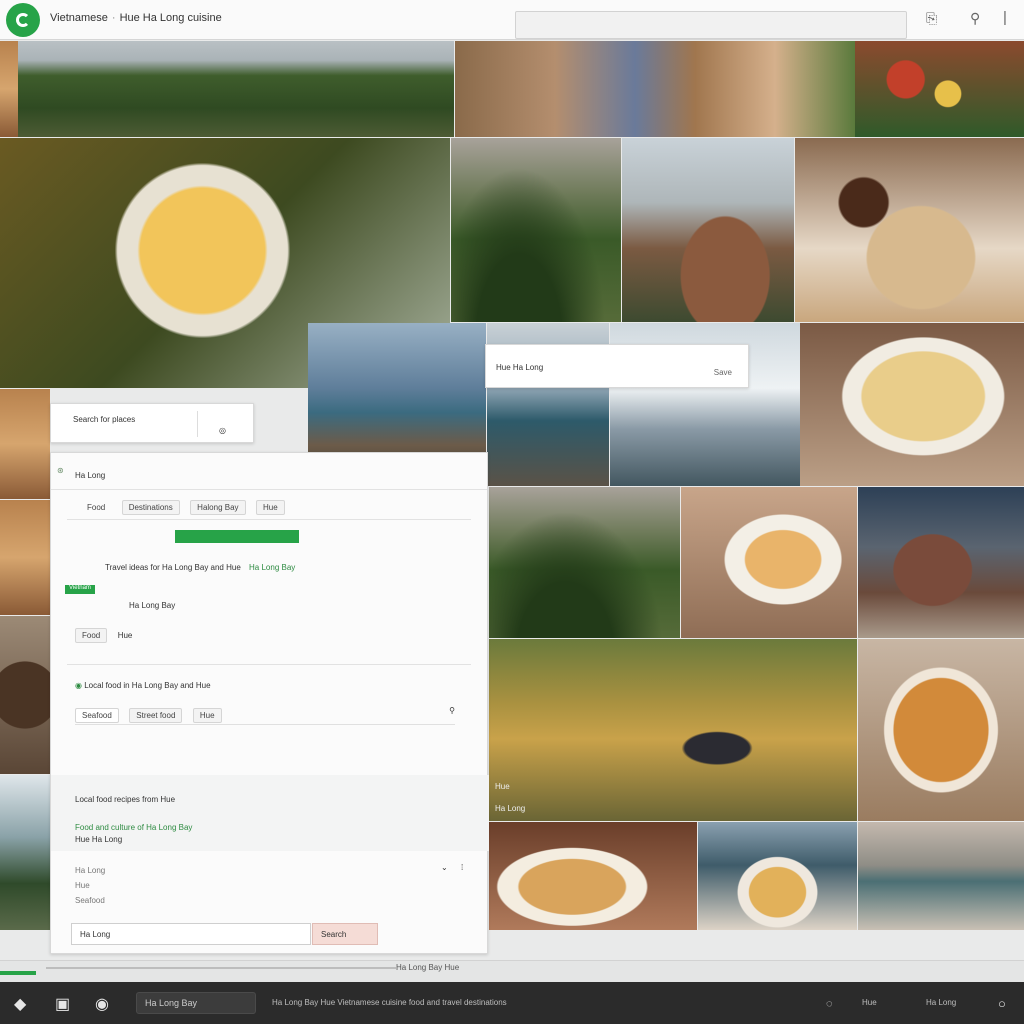 The height and width of the screenshot is (1024, 1024). What do you see at coordinates (23, 20) in the screenshot?
I see `logo-icon` at bounding box center [23, 20].